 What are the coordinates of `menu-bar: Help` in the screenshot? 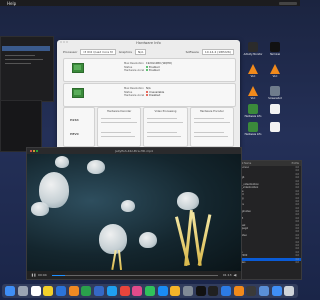 It's located at (150, 3).